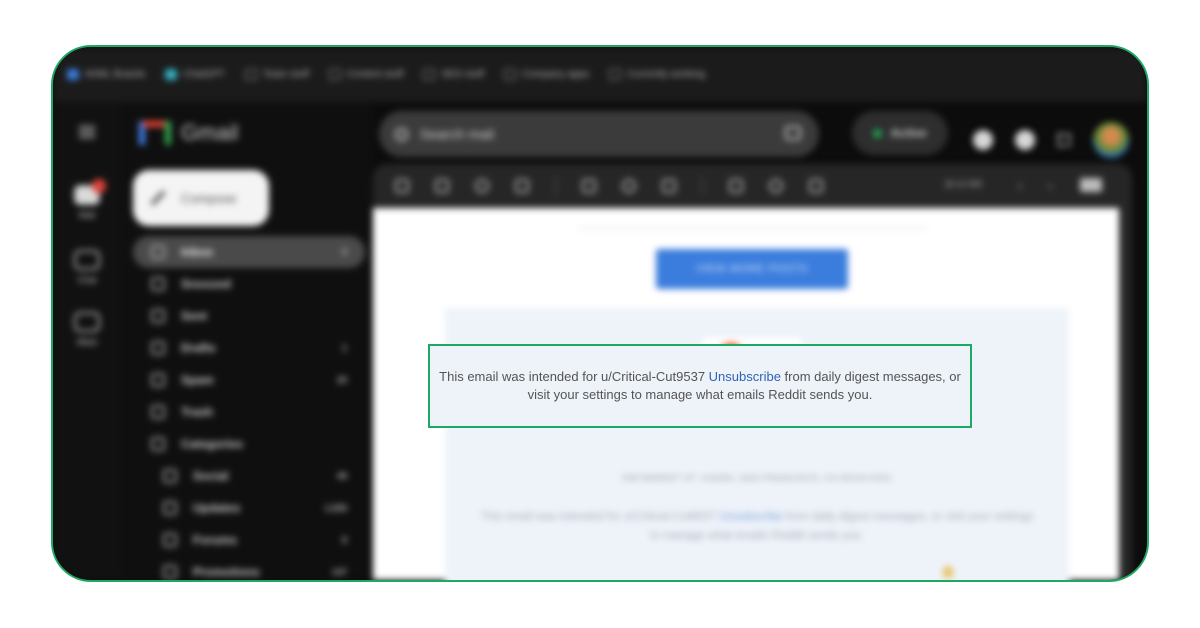  Describe the element at coordinates (276, 74) in the screenshot. I see `bookmark-team: Team stuff` at that location.